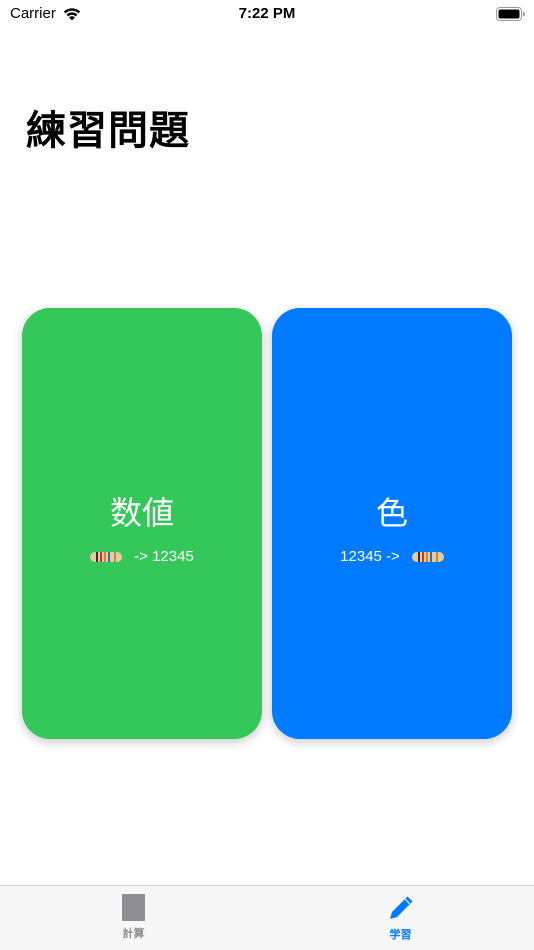 This screenshot has width=534, height=950. What do you see at coordinates (108, 131) in the screenshot?
I see `page-title: 練習問題` at bounding box center [108, 131].